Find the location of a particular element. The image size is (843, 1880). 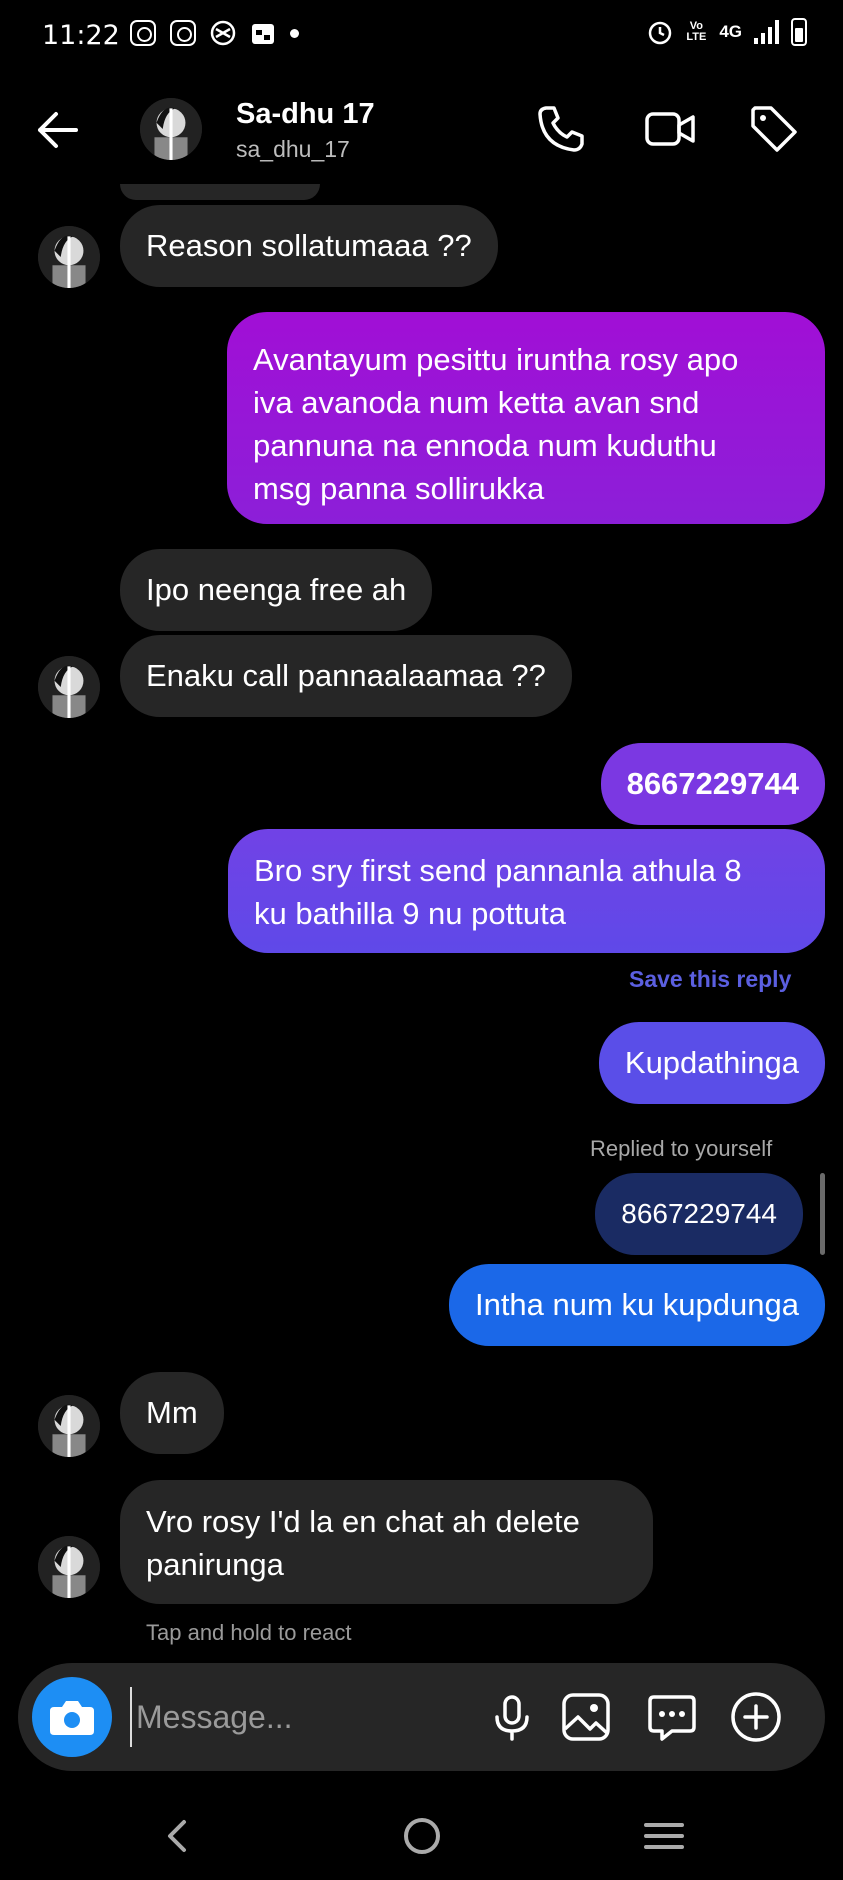

message-input is located at coordinates (300, 1717).